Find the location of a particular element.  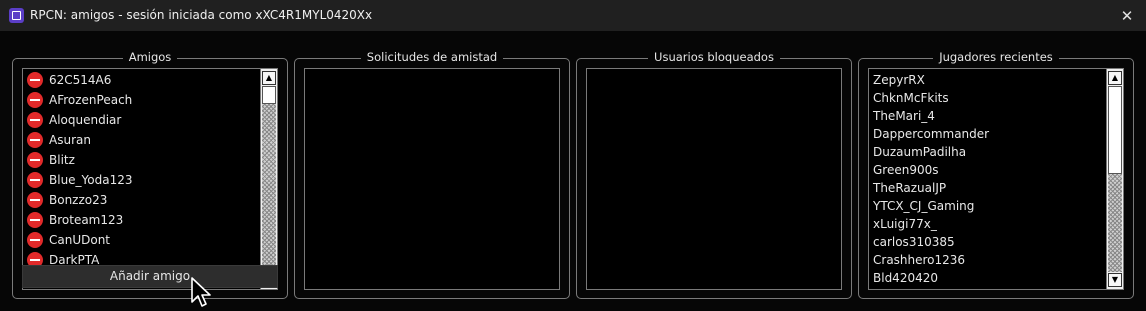

close-icon: ✕ is located at coordinates (1127, 16).